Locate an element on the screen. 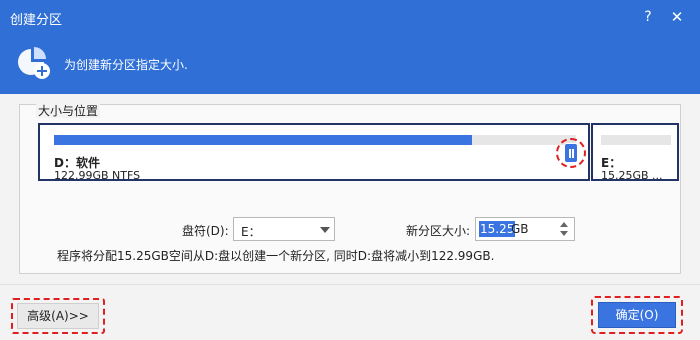 This screenshot has width=700, height=340. close-button: ✕ is located at coordinates (677, 17).